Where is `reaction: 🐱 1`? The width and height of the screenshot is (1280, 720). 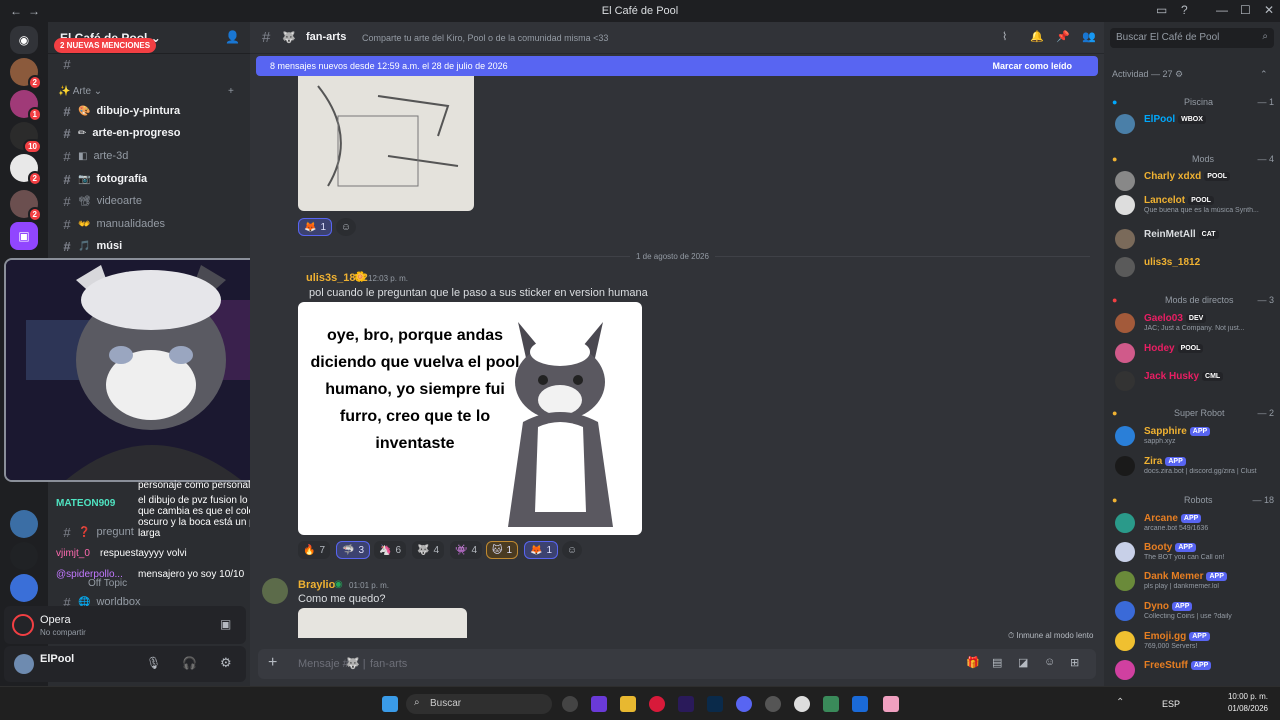
reaction: 🐱 1 is located at coordinates (502, 550).